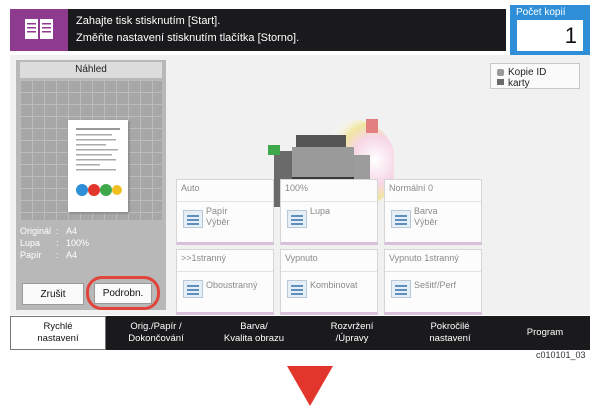 Image resolution: width=604 pixels, height=420 pixels. Describe the element at coordinates (36, 231) in the screenshot. I see `info-key: Originál` at that location.